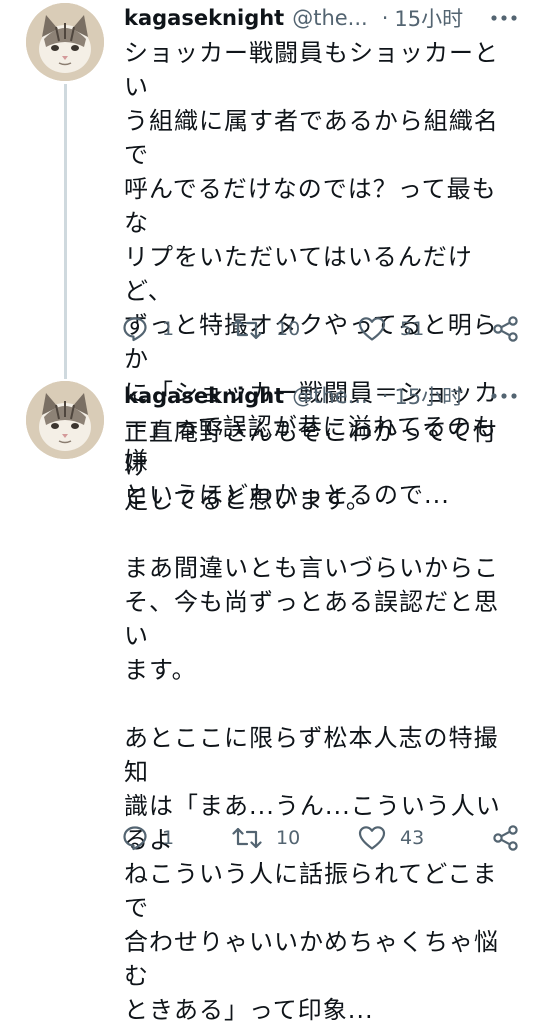 This screenshot has width=540, height=1027. I want to click on tweet-text-line: リプをいただいてはいるんだけど、, so click(298, 274).